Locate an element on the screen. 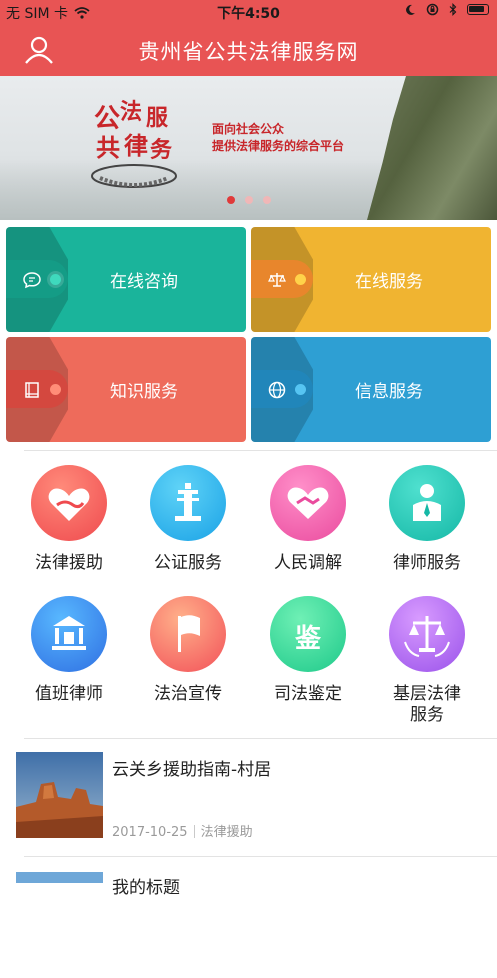 The image size is (497, 978). tile-online-consult: 在线咨询 is located at coordinates (126, 279).